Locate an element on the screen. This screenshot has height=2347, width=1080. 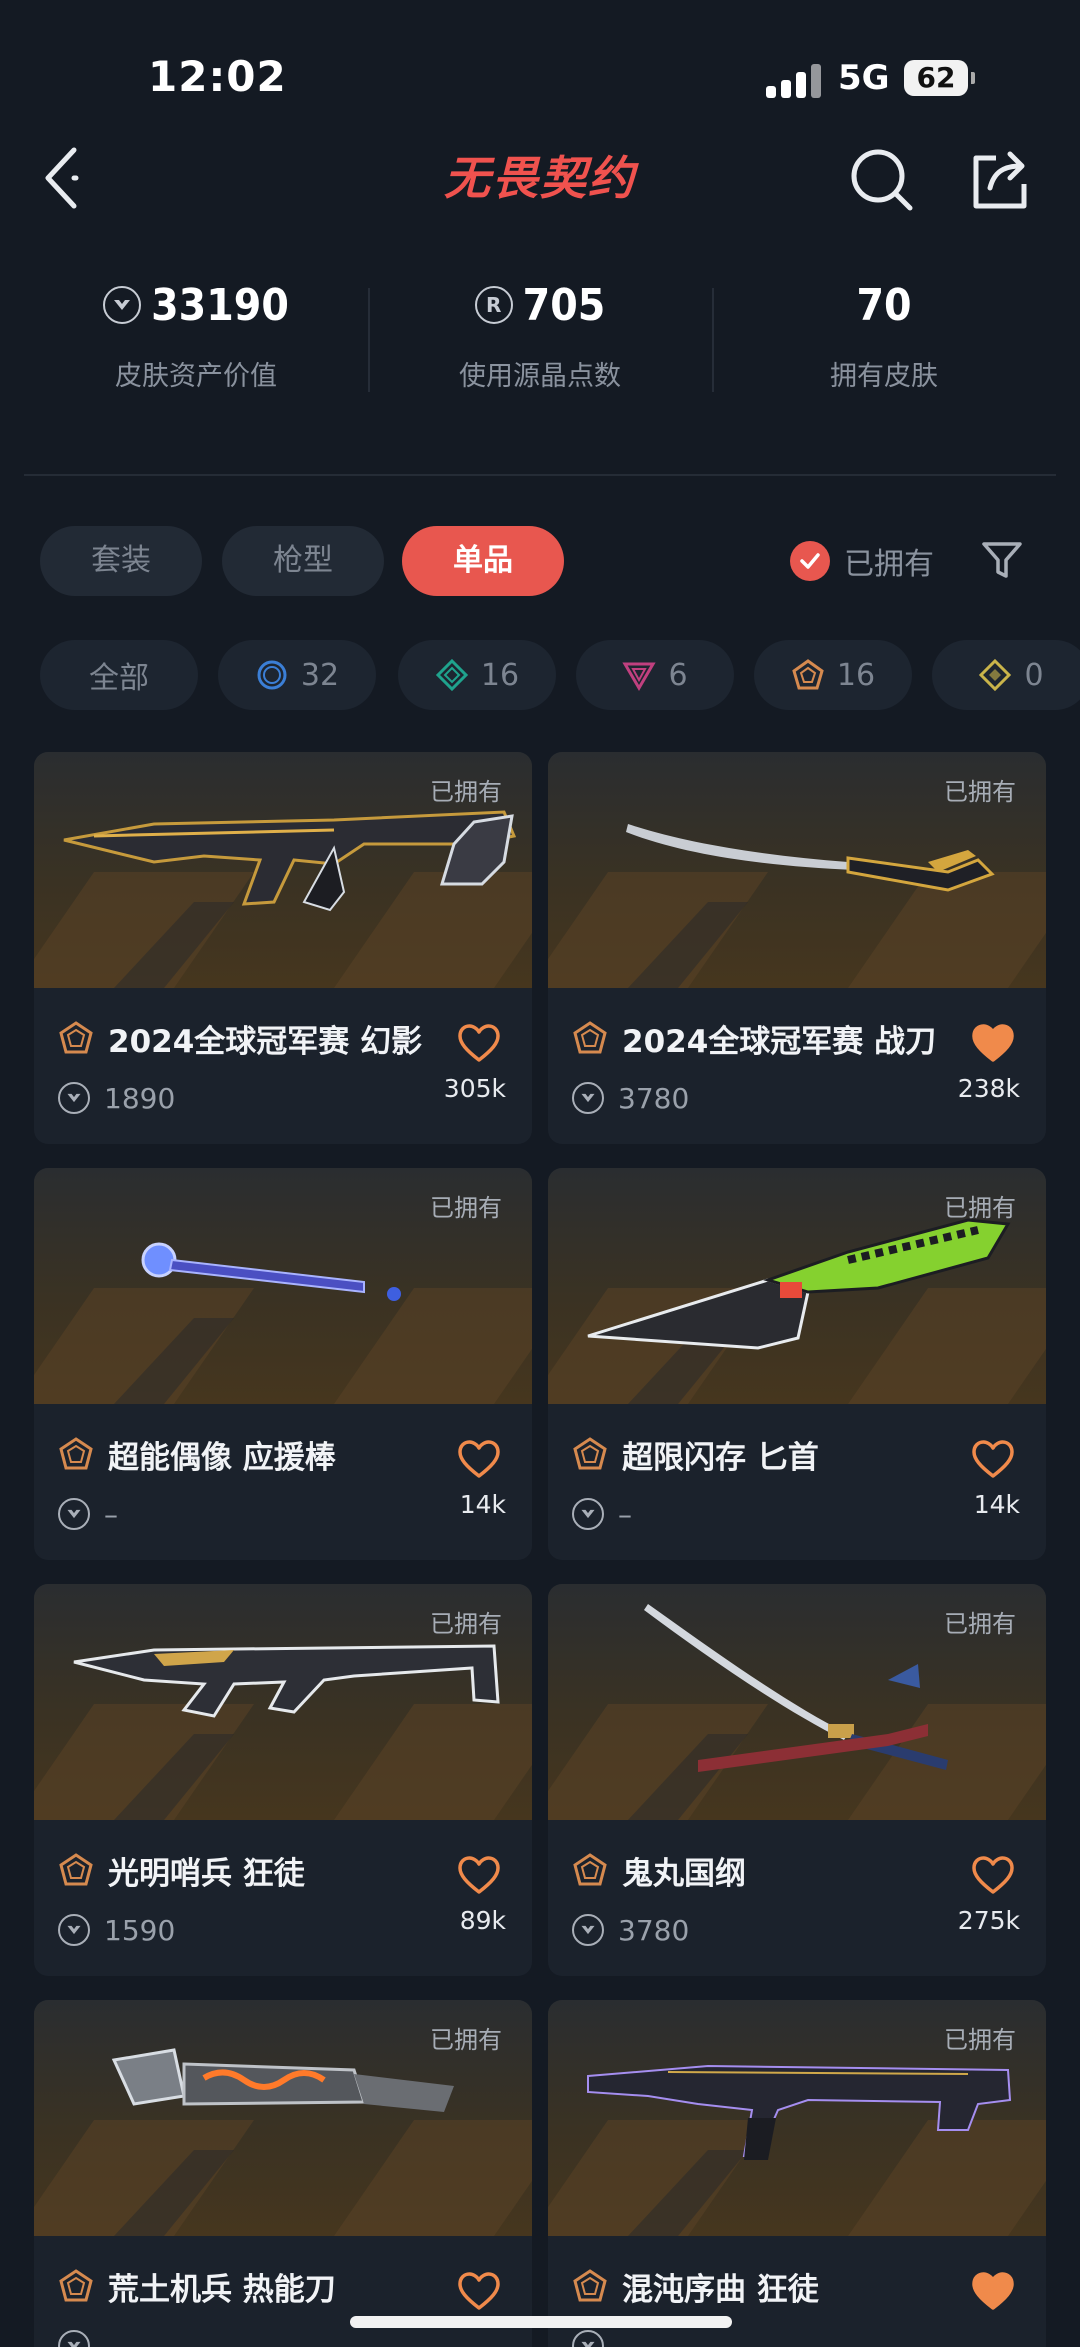
card-title-row: 鬼丸国纲 is located at coordinates (802, 1870).